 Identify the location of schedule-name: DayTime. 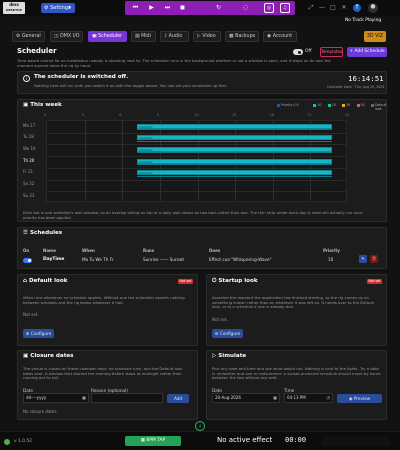
(54, 259).